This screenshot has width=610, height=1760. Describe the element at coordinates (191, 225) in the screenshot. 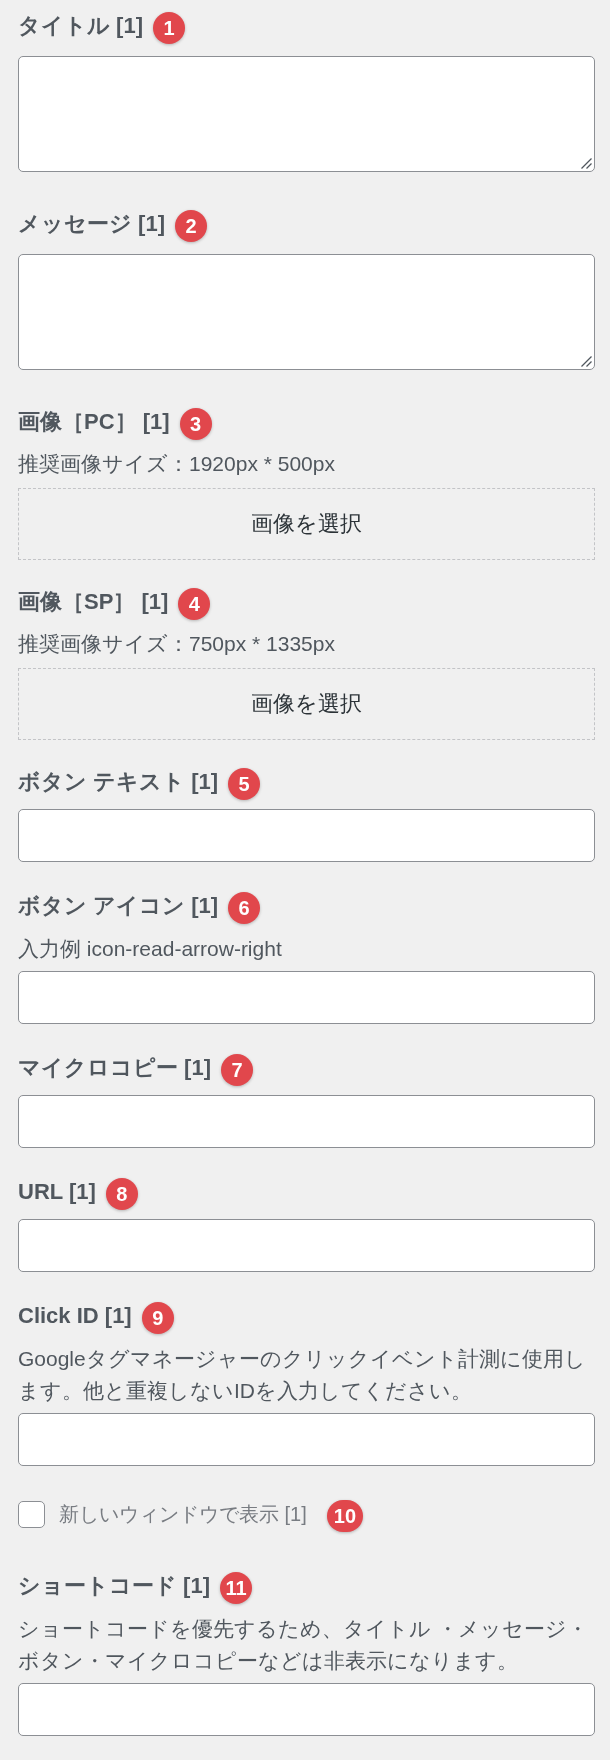

I see `number-badge: 2` at that location.